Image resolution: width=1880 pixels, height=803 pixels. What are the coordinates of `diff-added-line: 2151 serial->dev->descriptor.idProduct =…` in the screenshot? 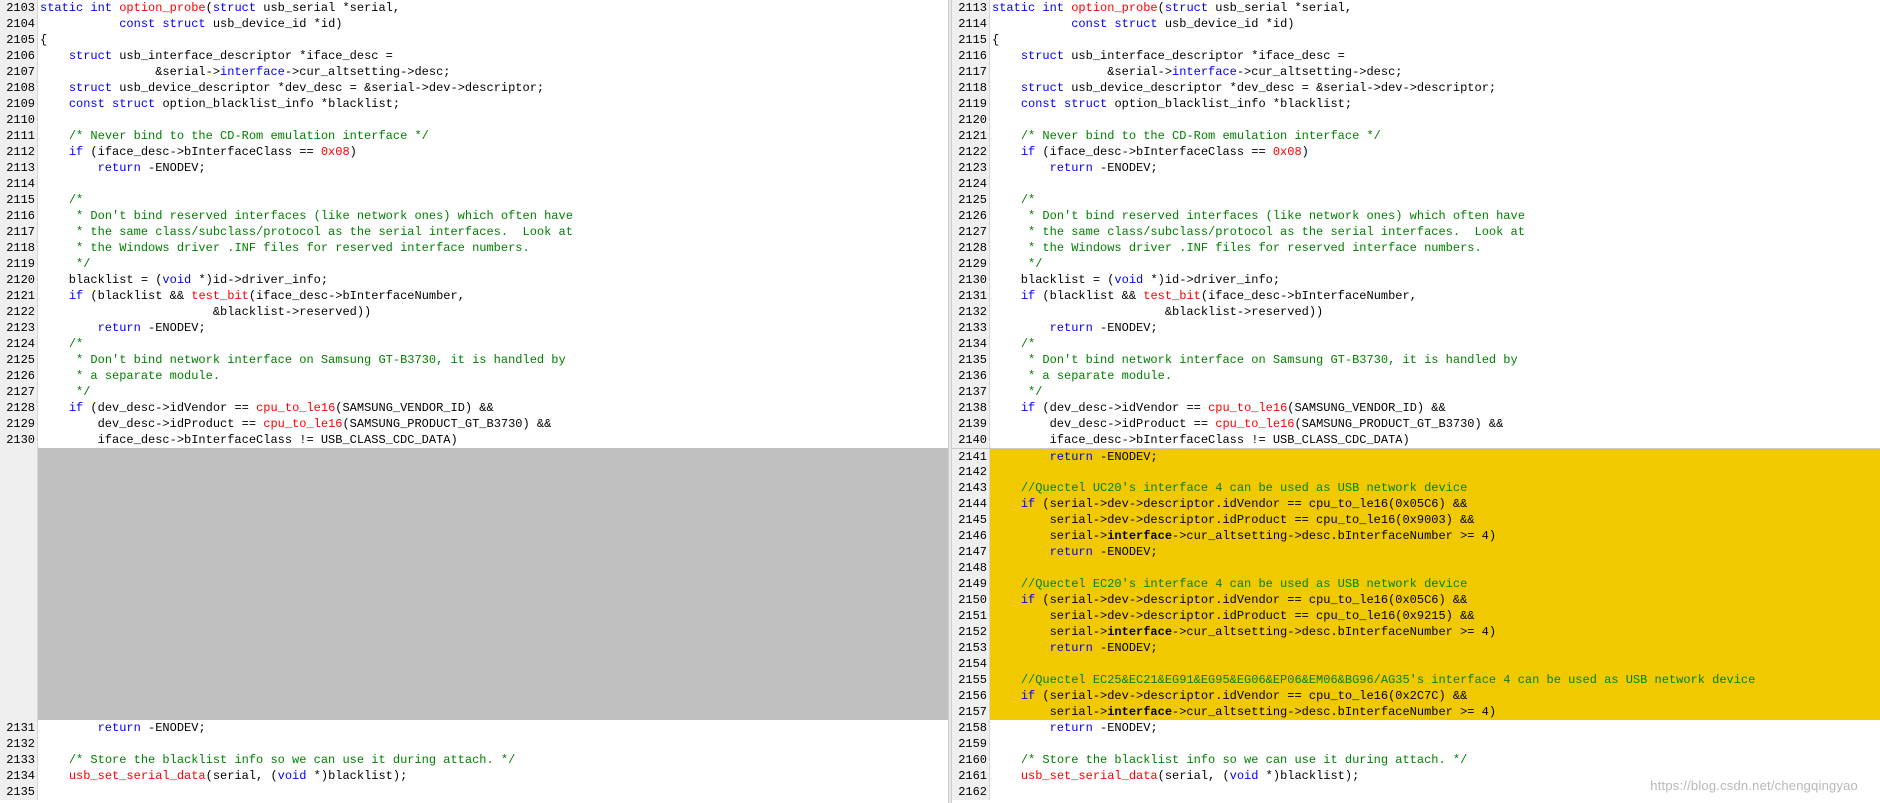 It's located at (1416, 616).